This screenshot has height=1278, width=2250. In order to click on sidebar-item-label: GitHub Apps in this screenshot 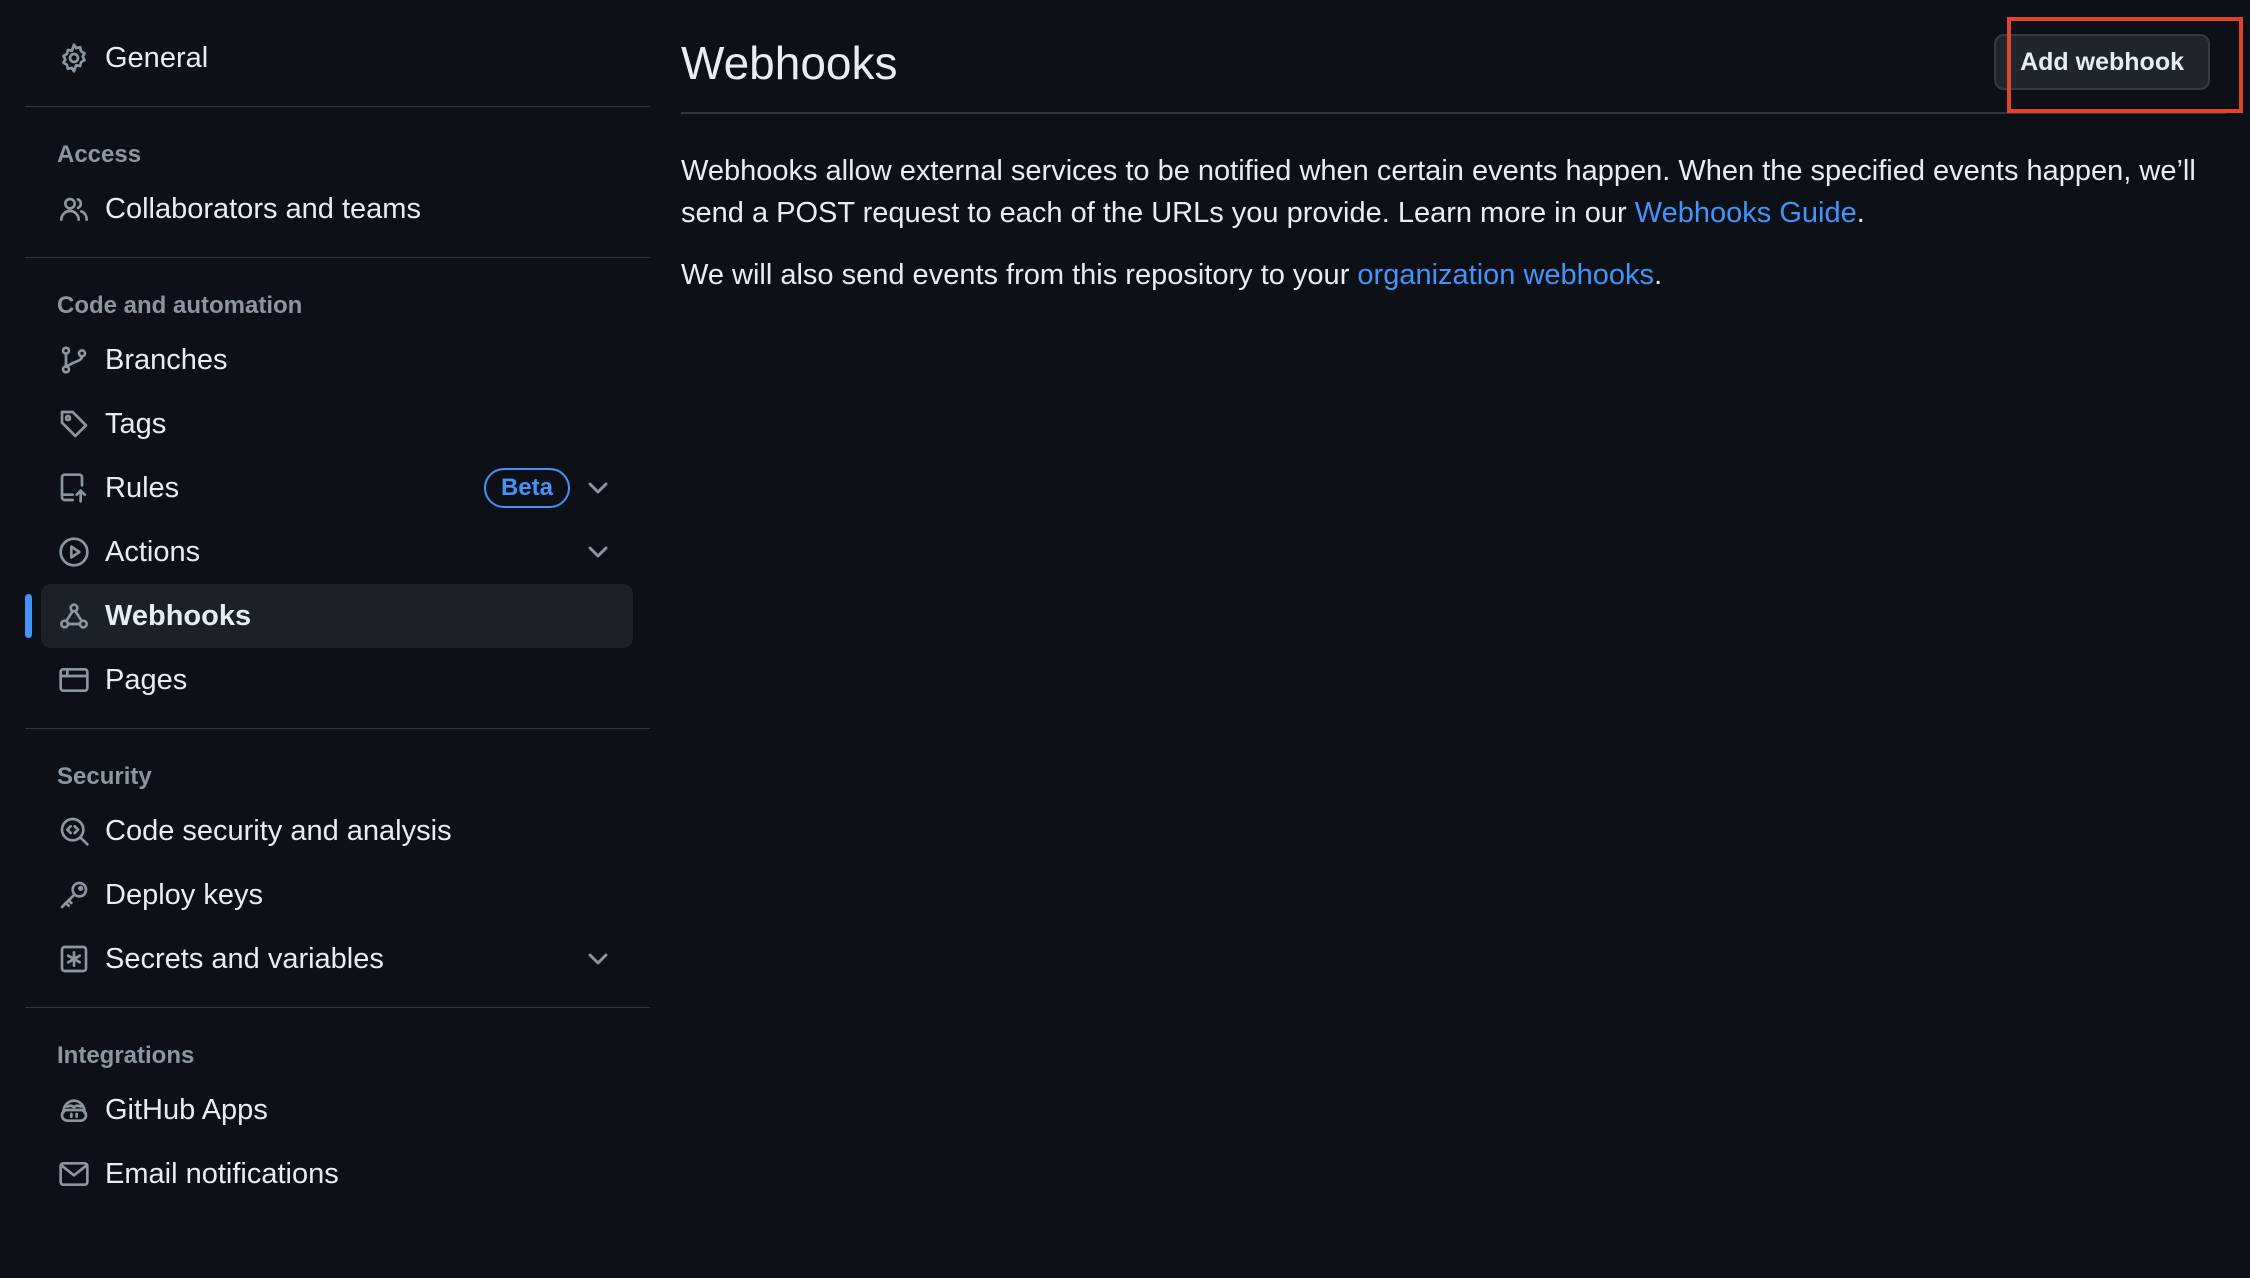, I will do `click(186, 1109)`.